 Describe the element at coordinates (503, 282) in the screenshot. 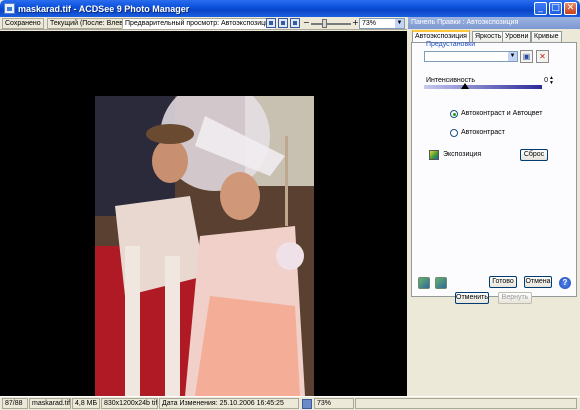

I see `done-button: Готово` at that location.